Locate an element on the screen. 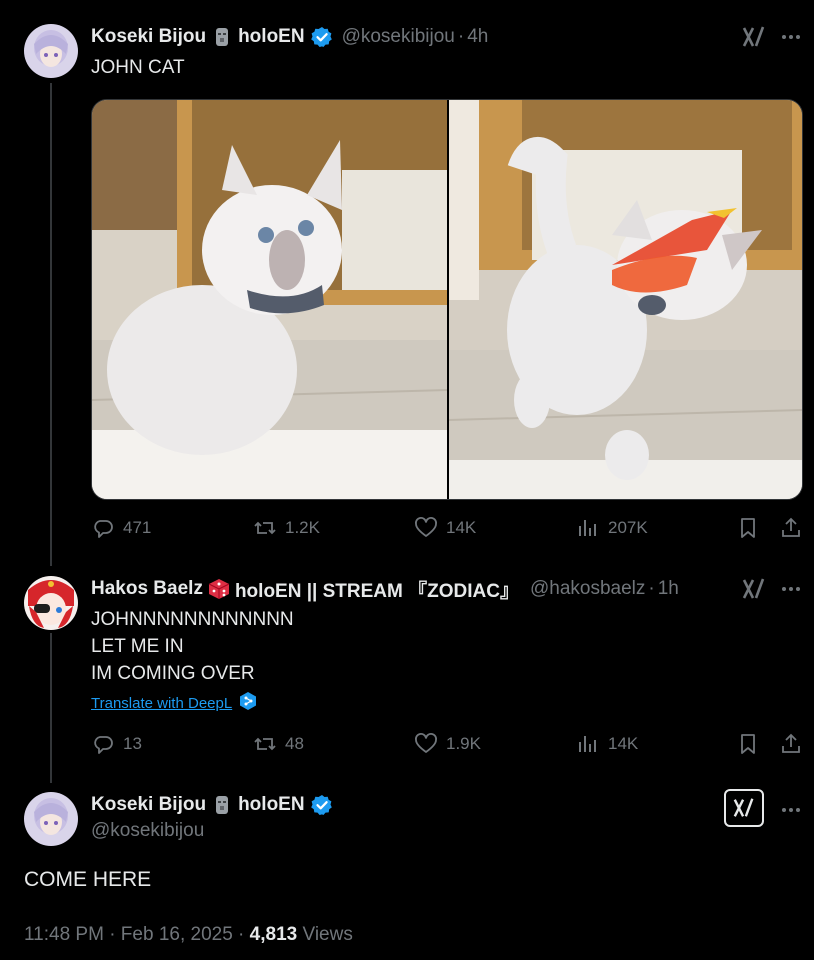  tweet-header: Koseki Bijou holoEN @kosekibijou · 4h is located at coordinates (289, 37).